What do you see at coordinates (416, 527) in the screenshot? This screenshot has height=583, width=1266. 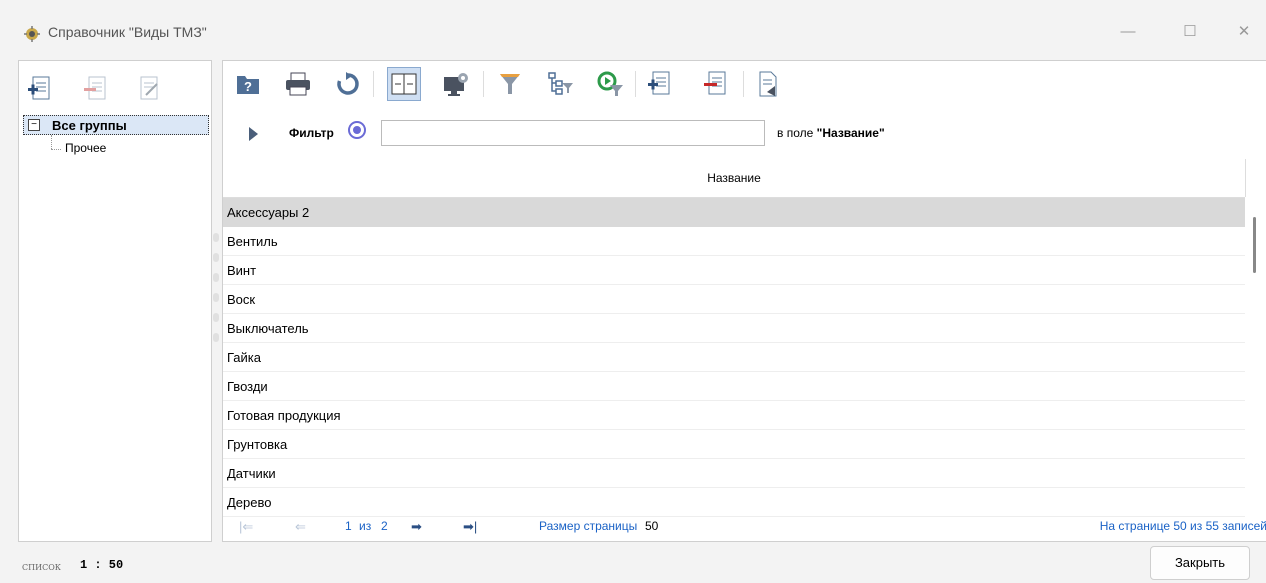 I see `next-page-button: ➡` at bounding box center [416, 527].